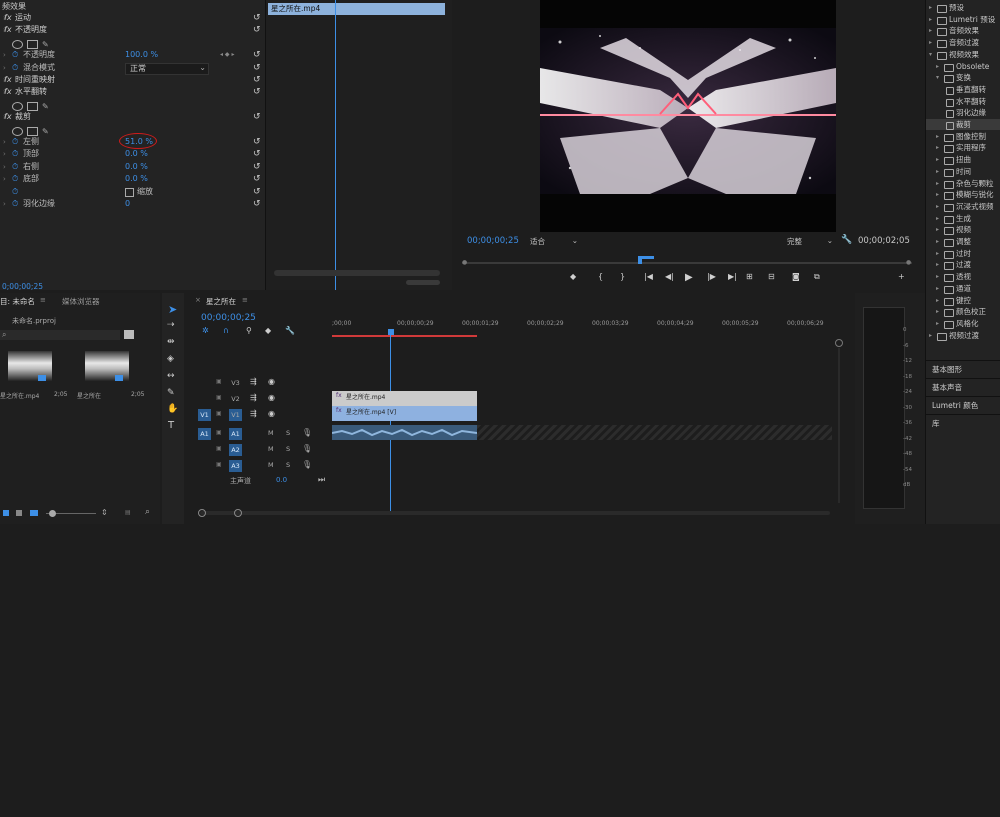  I want to click on transport-button: |▶, so click(711, 276).